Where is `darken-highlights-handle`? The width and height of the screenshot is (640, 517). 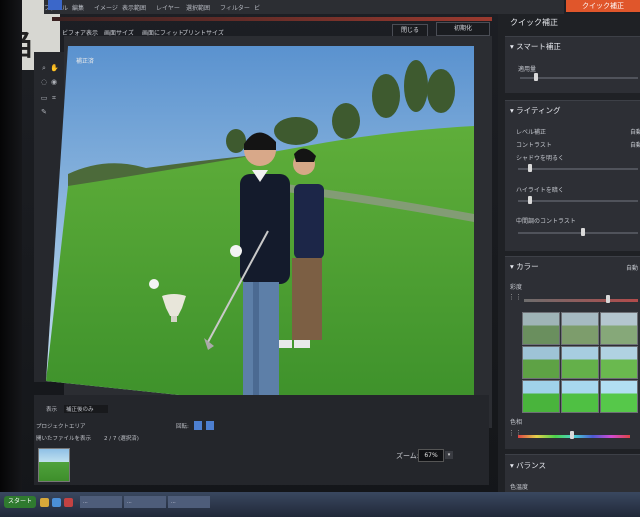 darken-highlights-handle is located at coordinates (530, 200).